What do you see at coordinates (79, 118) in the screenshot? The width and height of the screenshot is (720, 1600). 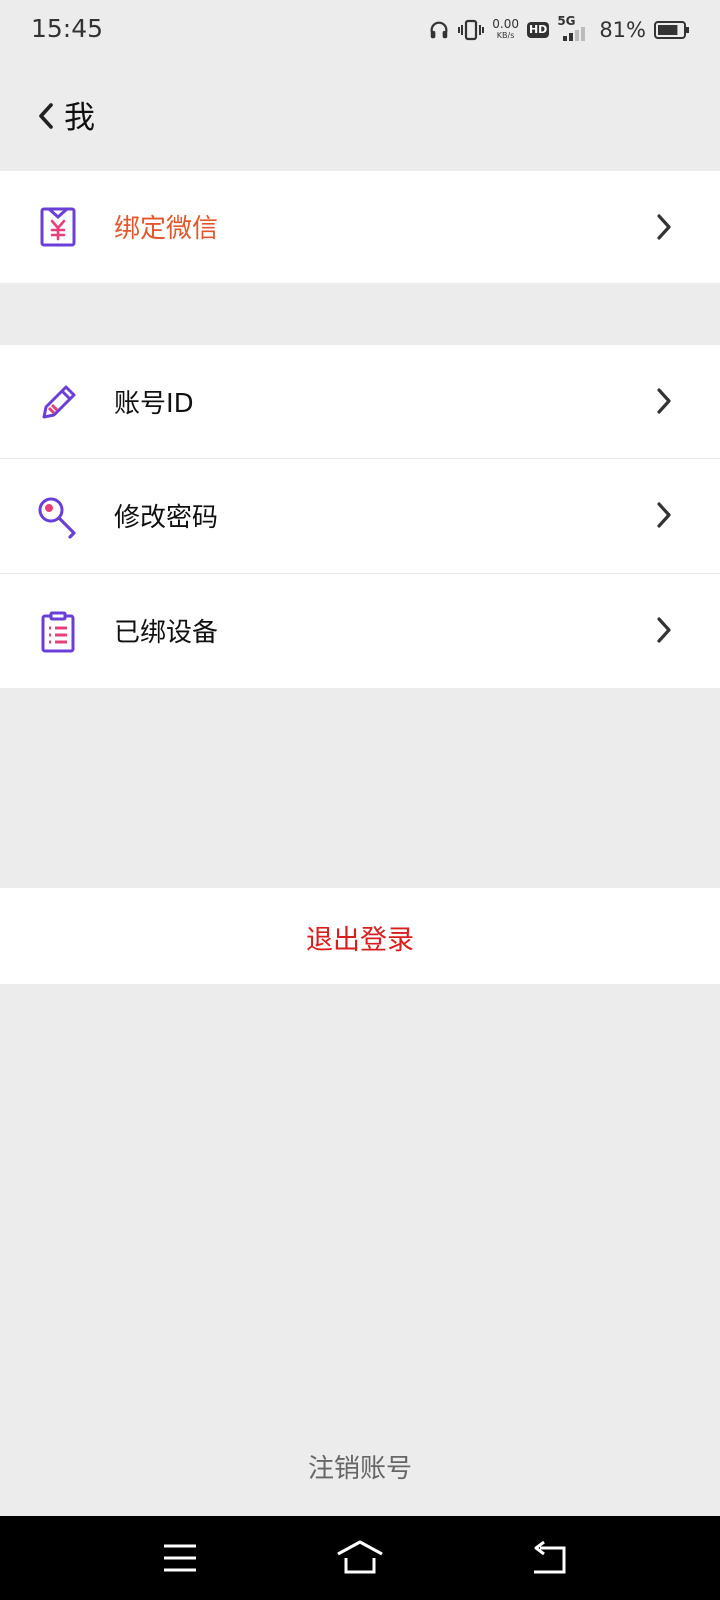 I see `page-title: 我` at bounding box center [79, 118].